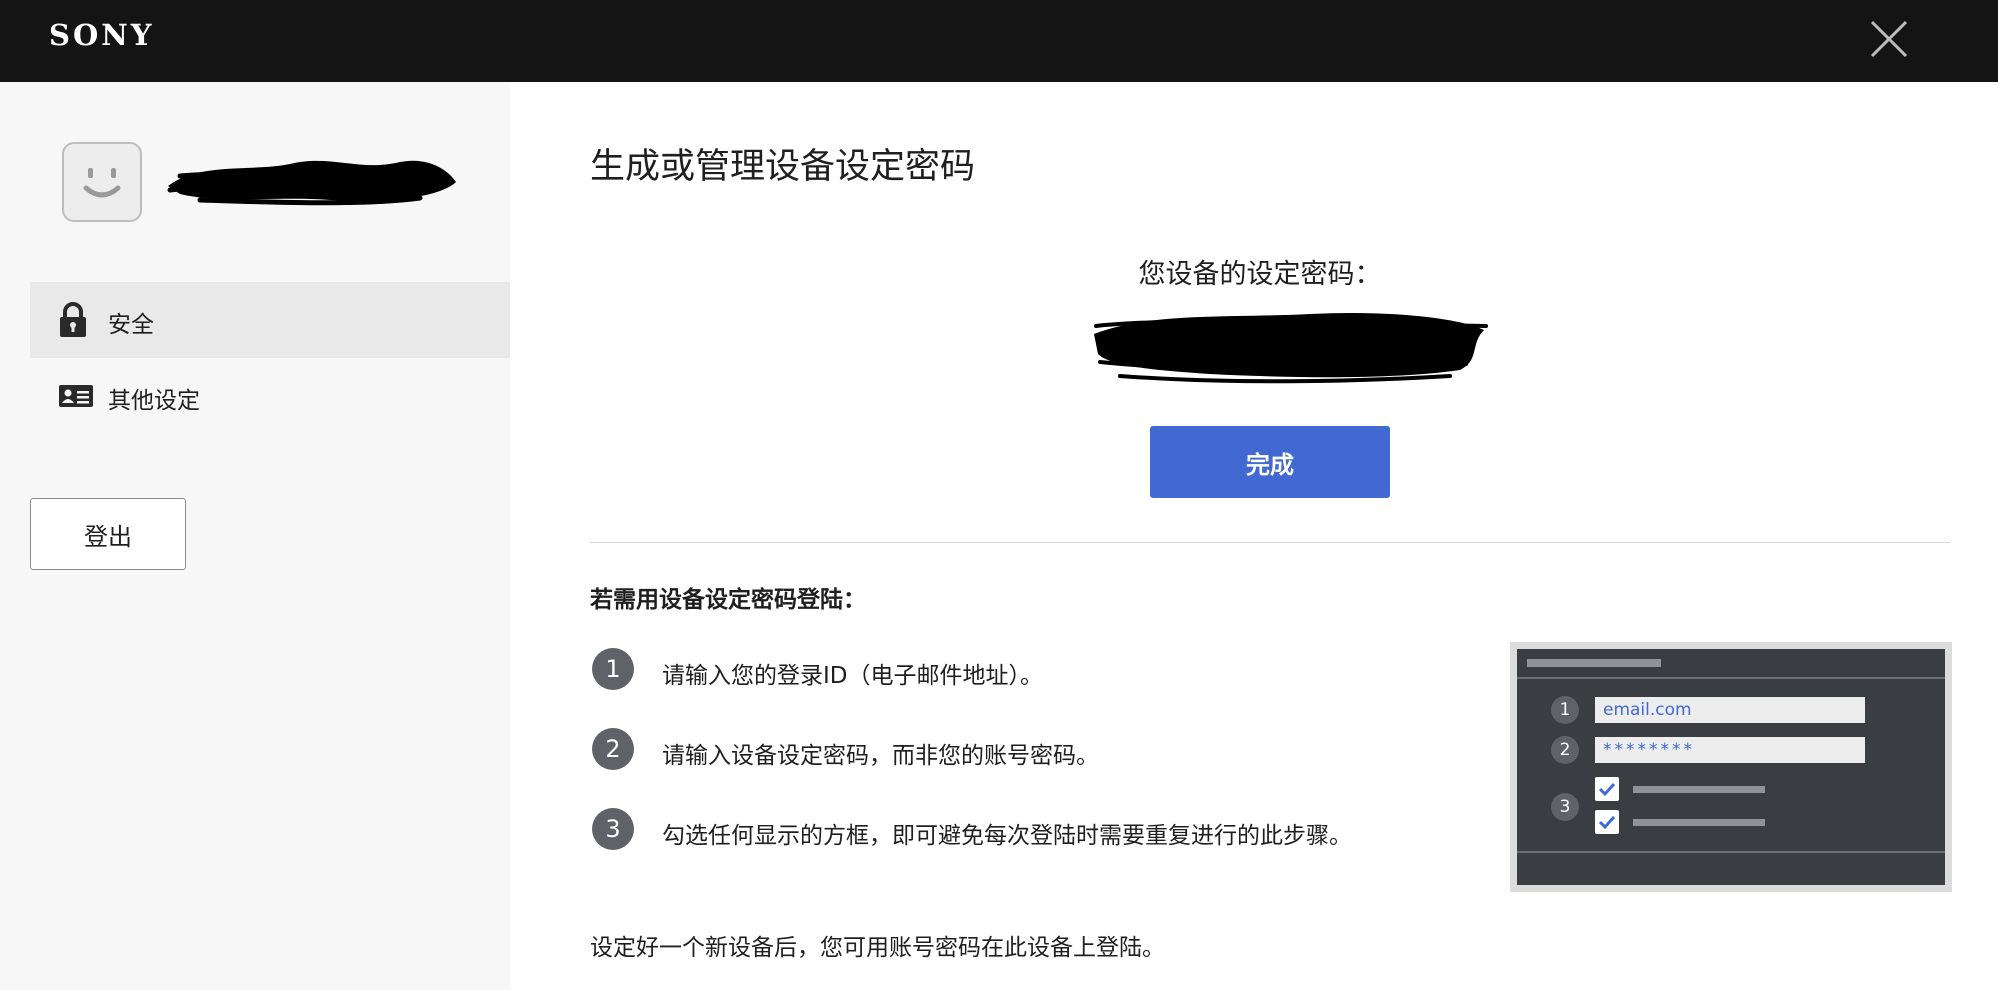 This screenshot has width=1998, height=990. Describe the element at coordinates (877, 948) in the screenshot. I see `footer-note: 设定好一个新设备后，您可用账号密码在此设备上登陆。` at that location.